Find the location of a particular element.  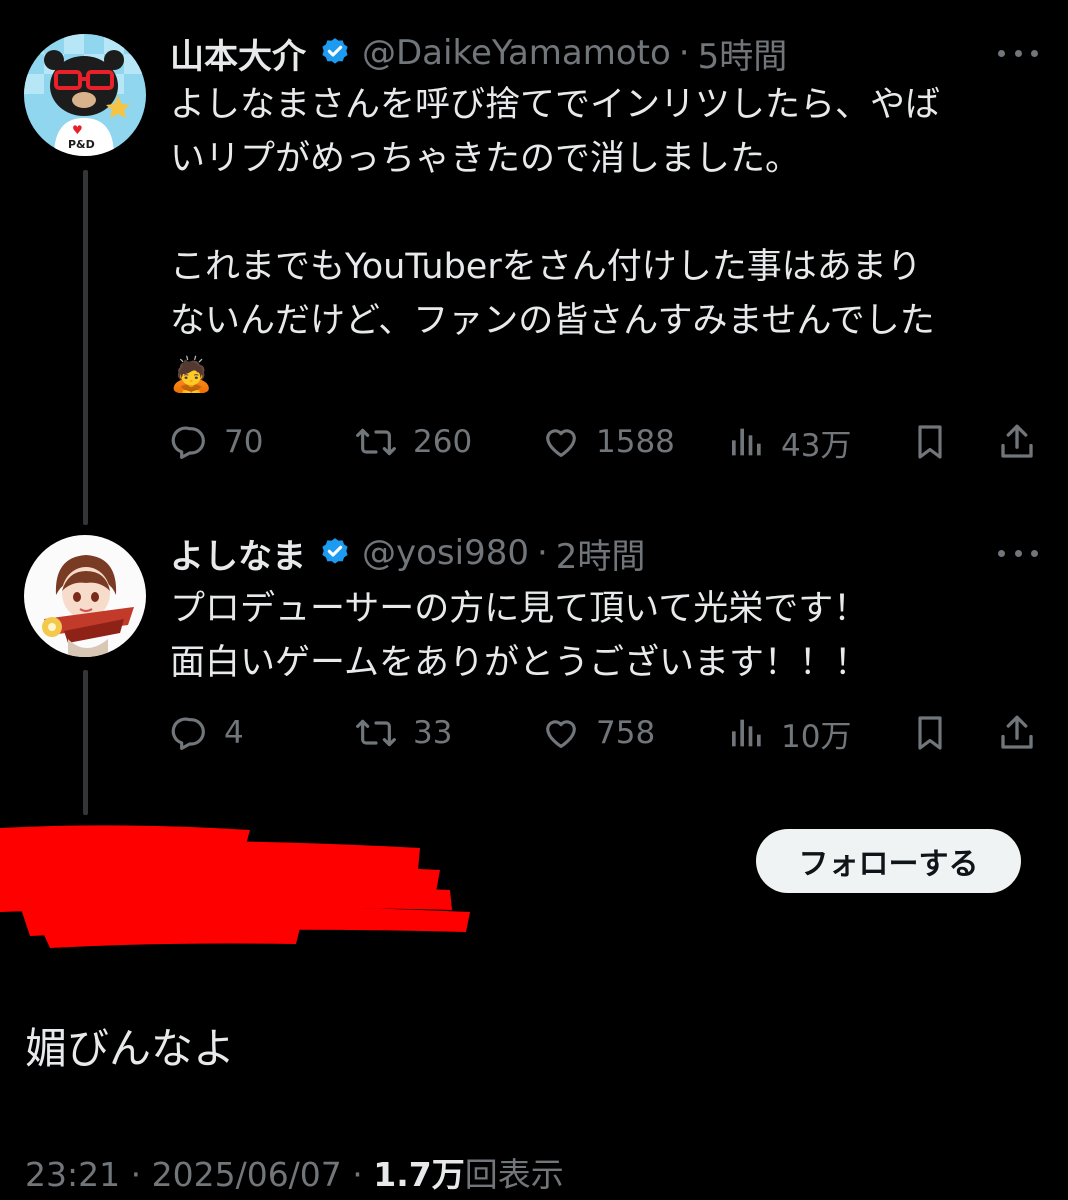

post-views-label: 回表示 is located at coordinates (514, 1174).